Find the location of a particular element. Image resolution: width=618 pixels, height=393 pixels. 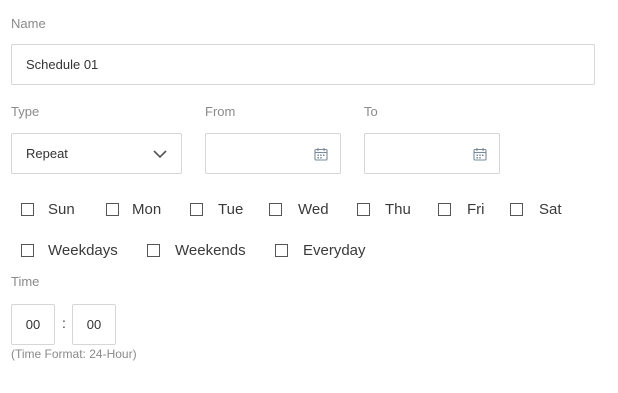

type-selected-value: Repeat is located at coordinates (47, 153).